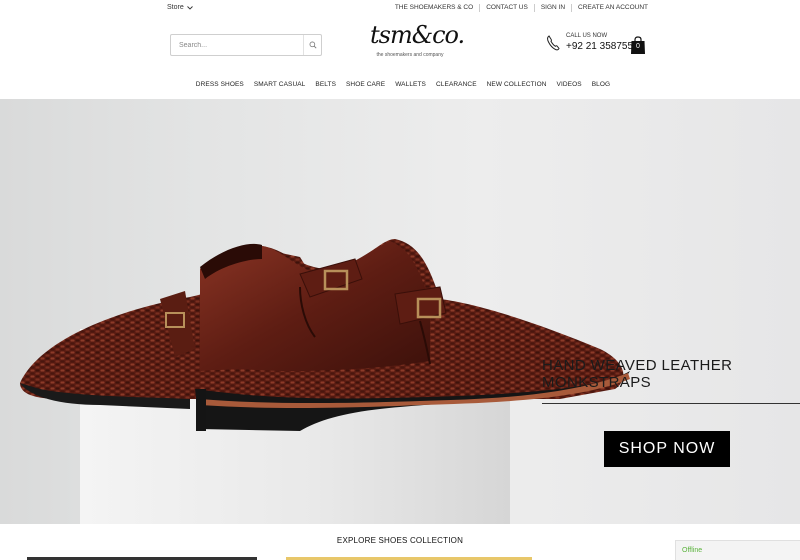 The height and width of the screenshot is (560, 800). What do you see at coordinates (552, 8) in the screenshot?
I see `link-sign-in: SIGN IN` at bounding box center [552, 8].